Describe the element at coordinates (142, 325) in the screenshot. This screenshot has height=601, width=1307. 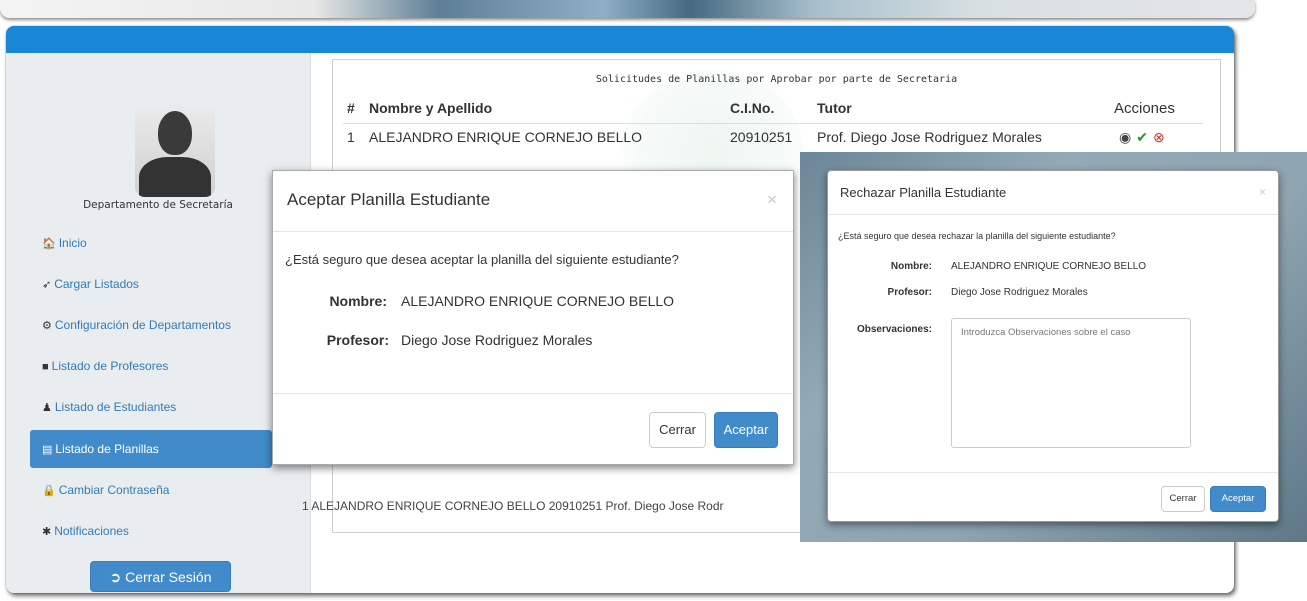
I see `sidebar-item-label: Configuración de Departamentos` at that location.